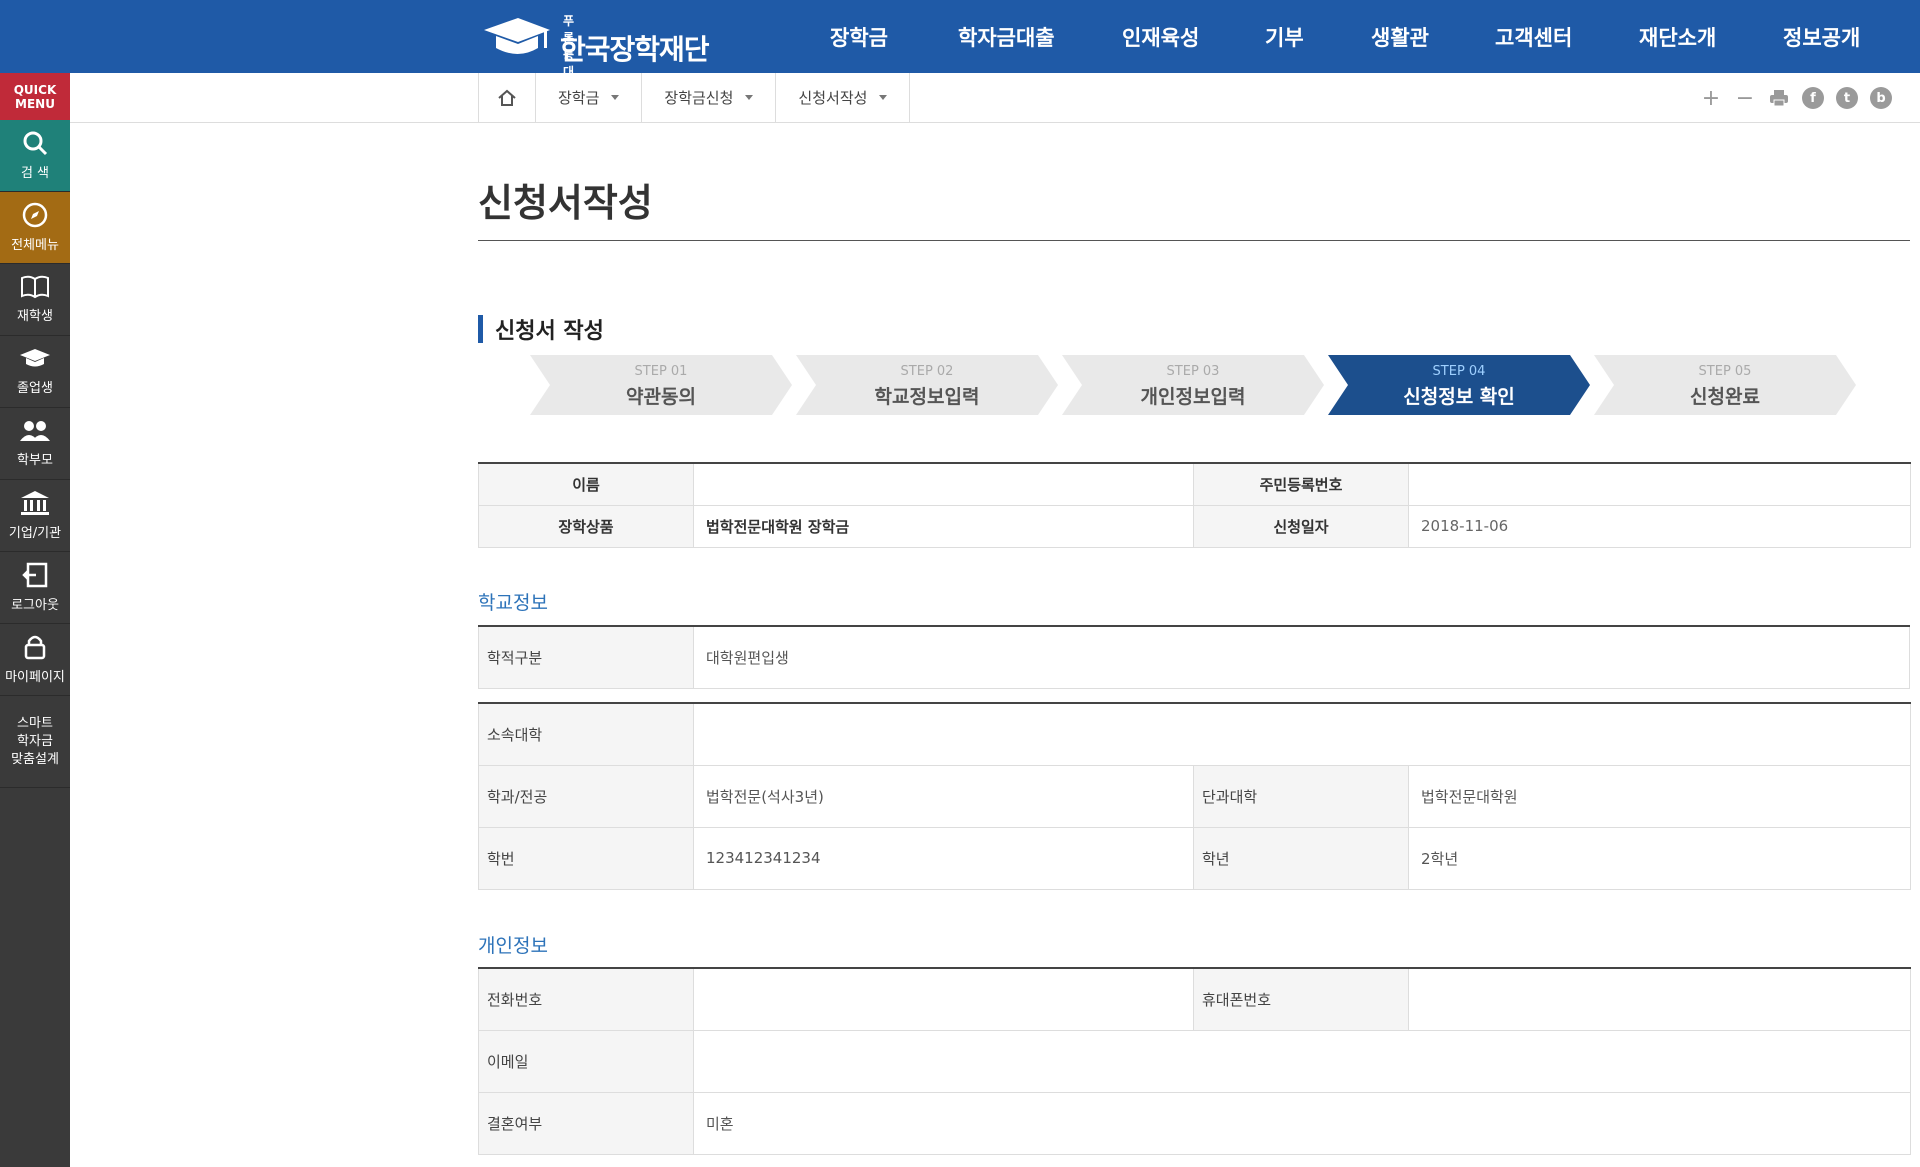 This screenshot has width=1920, height=1167. Describe the element at coordinates (1193, 37) in the screenshot. I see `nav-talent: 인재육성` at that location.